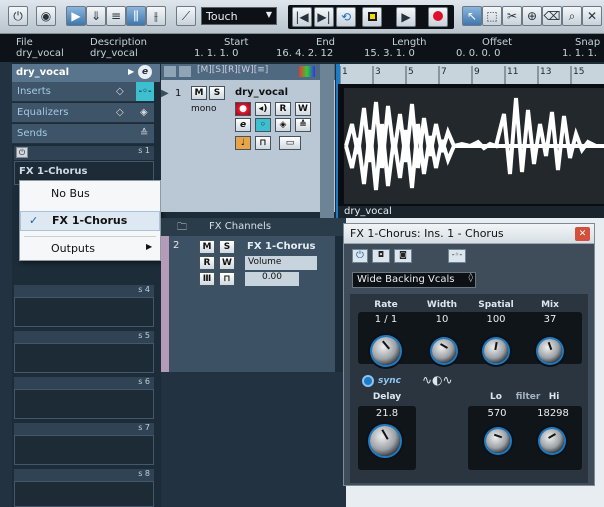  Describe the element at coordinates (303, 109) in the screenshot. I see `write-button: W` at that location.